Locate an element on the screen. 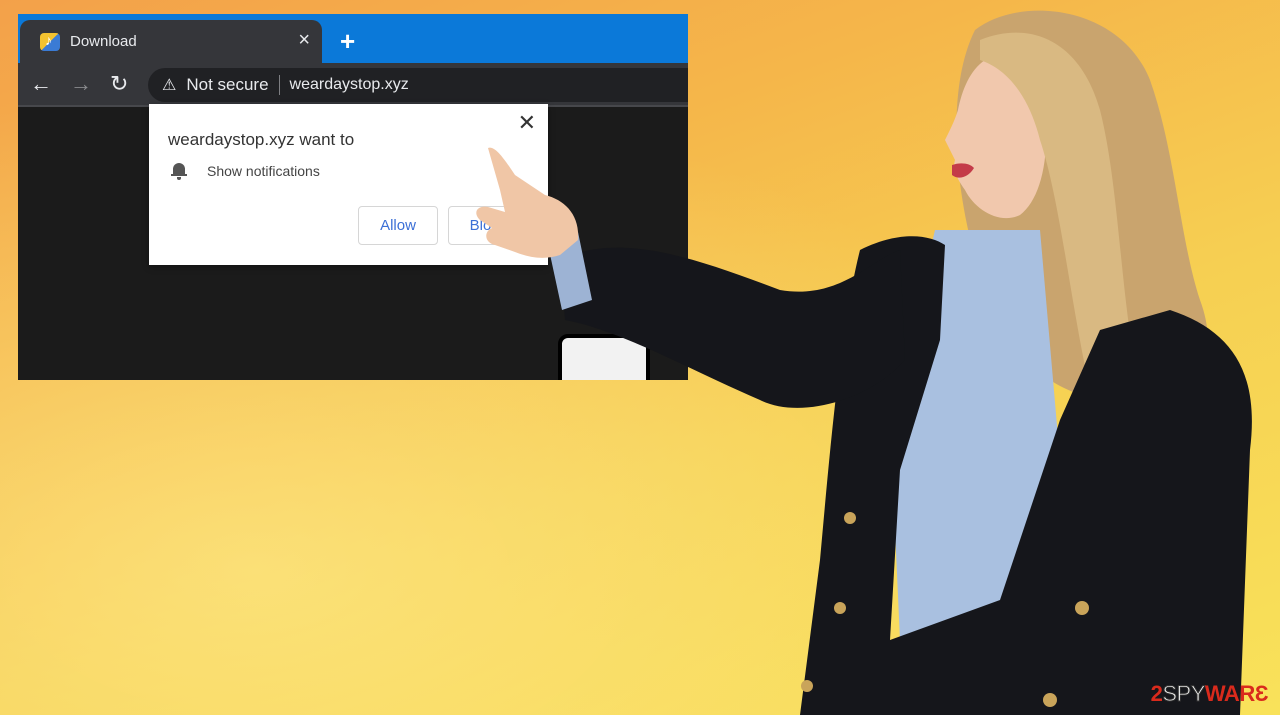  2spyware-logo: 2 SPY WAR Ɛ is located at coordinates (1209, 694).